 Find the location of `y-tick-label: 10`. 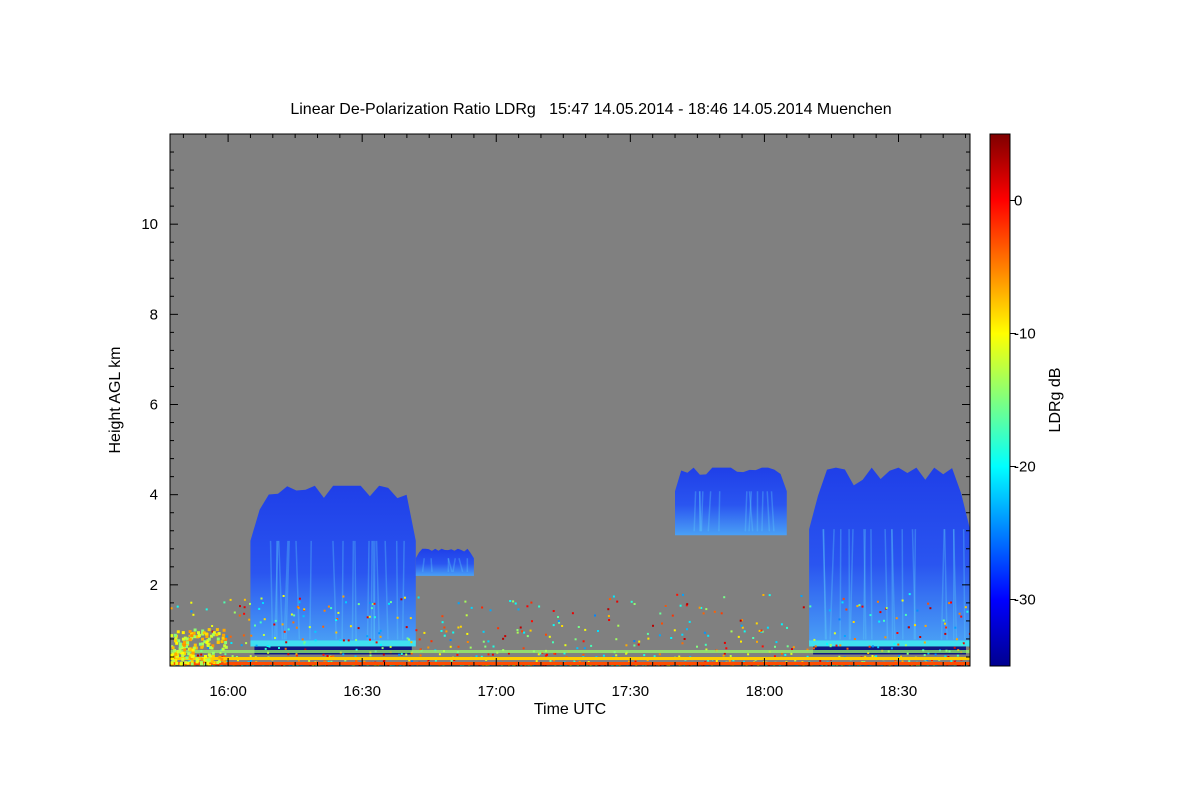

y-tick-label: 10 is located at coordinates (149, 224).